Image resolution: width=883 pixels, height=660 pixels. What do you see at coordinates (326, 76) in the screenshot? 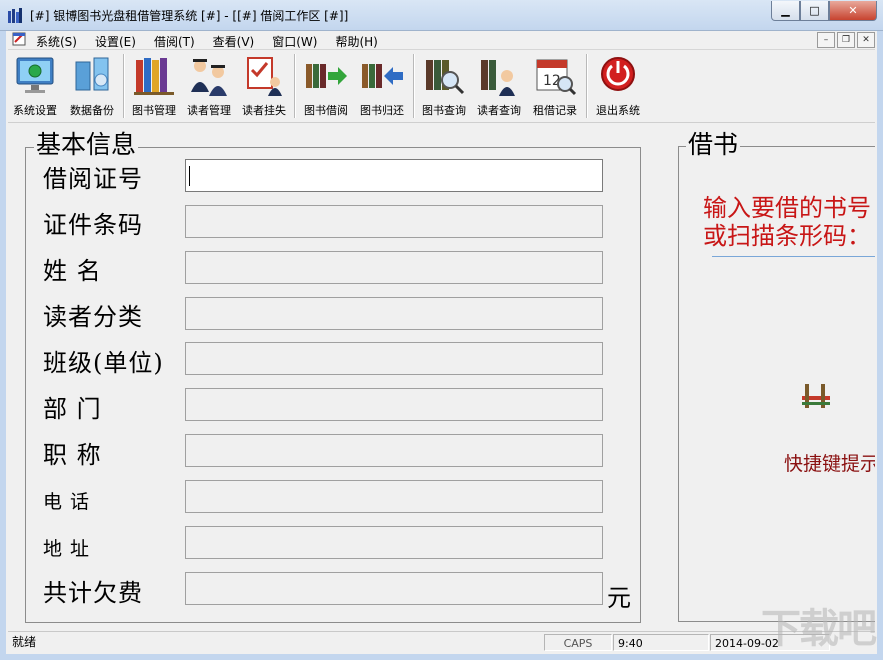
I see `book-borrow-icon` at bounding box center [326, 76].